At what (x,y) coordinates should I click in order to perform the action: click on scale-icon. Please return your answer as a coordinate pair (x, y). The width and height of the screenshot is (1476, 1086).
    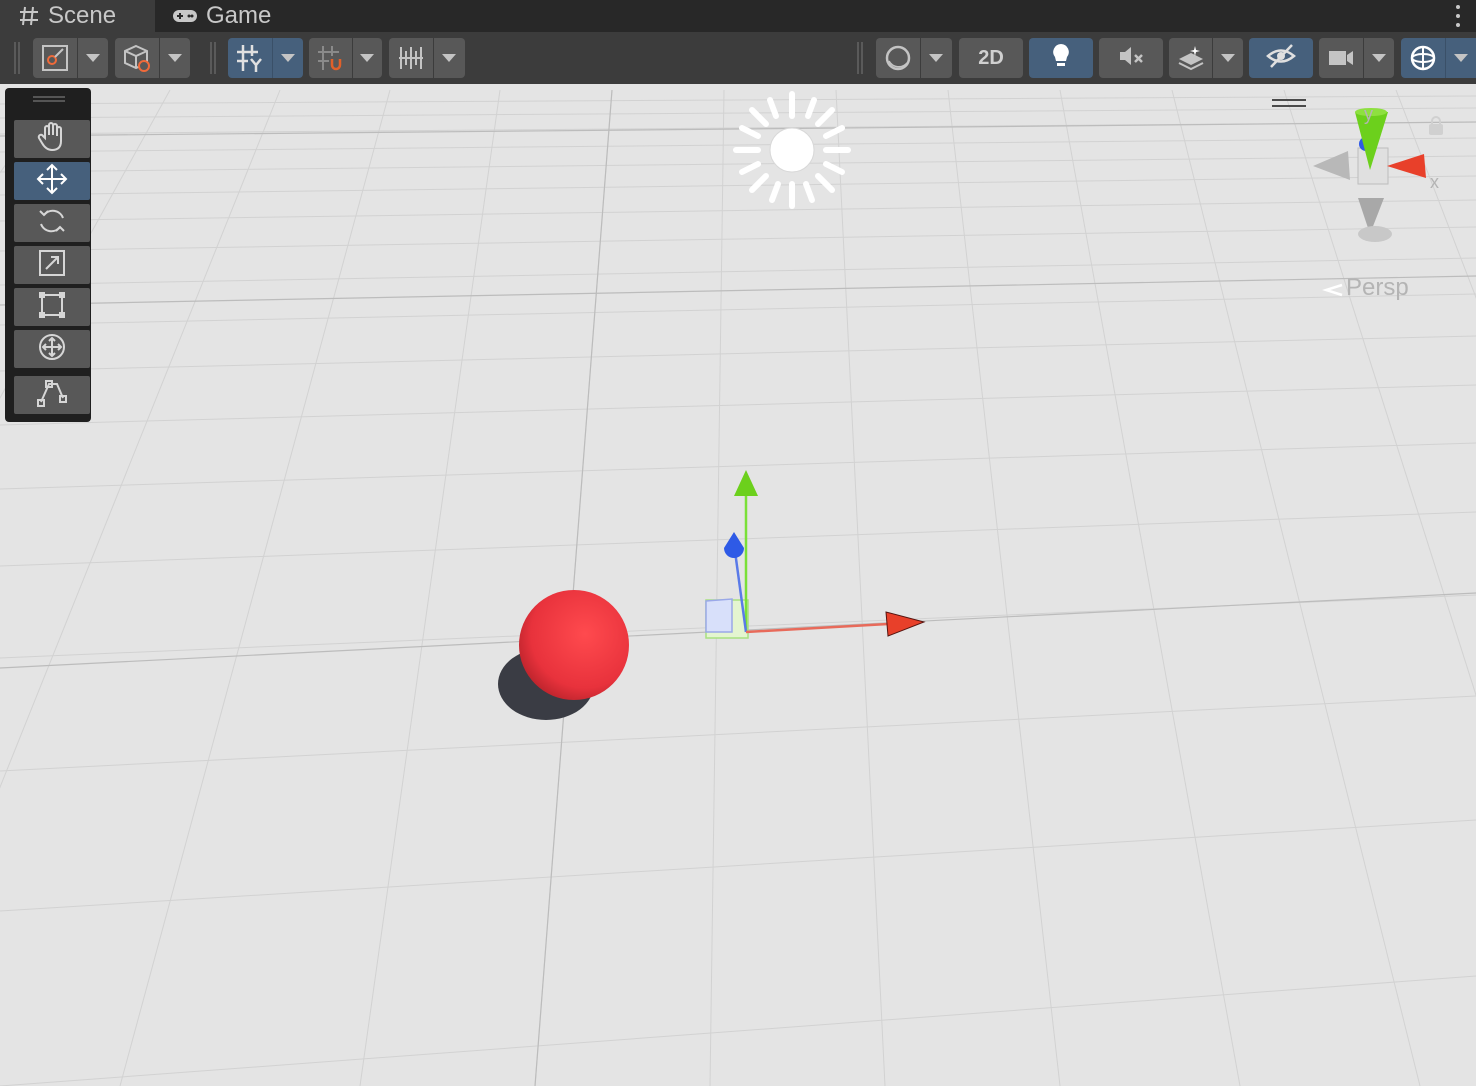
    Looking at the image, I should click on (52, 265).